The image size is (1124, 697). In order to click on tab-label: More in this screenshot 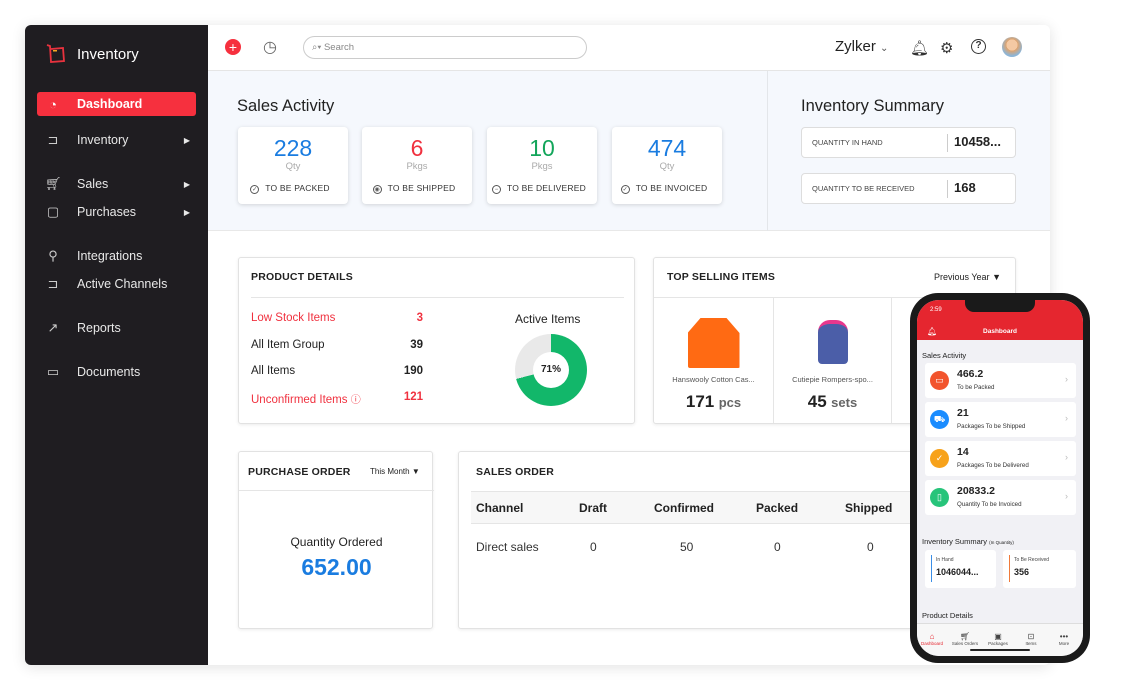, I will do `click(1064, 643)`.